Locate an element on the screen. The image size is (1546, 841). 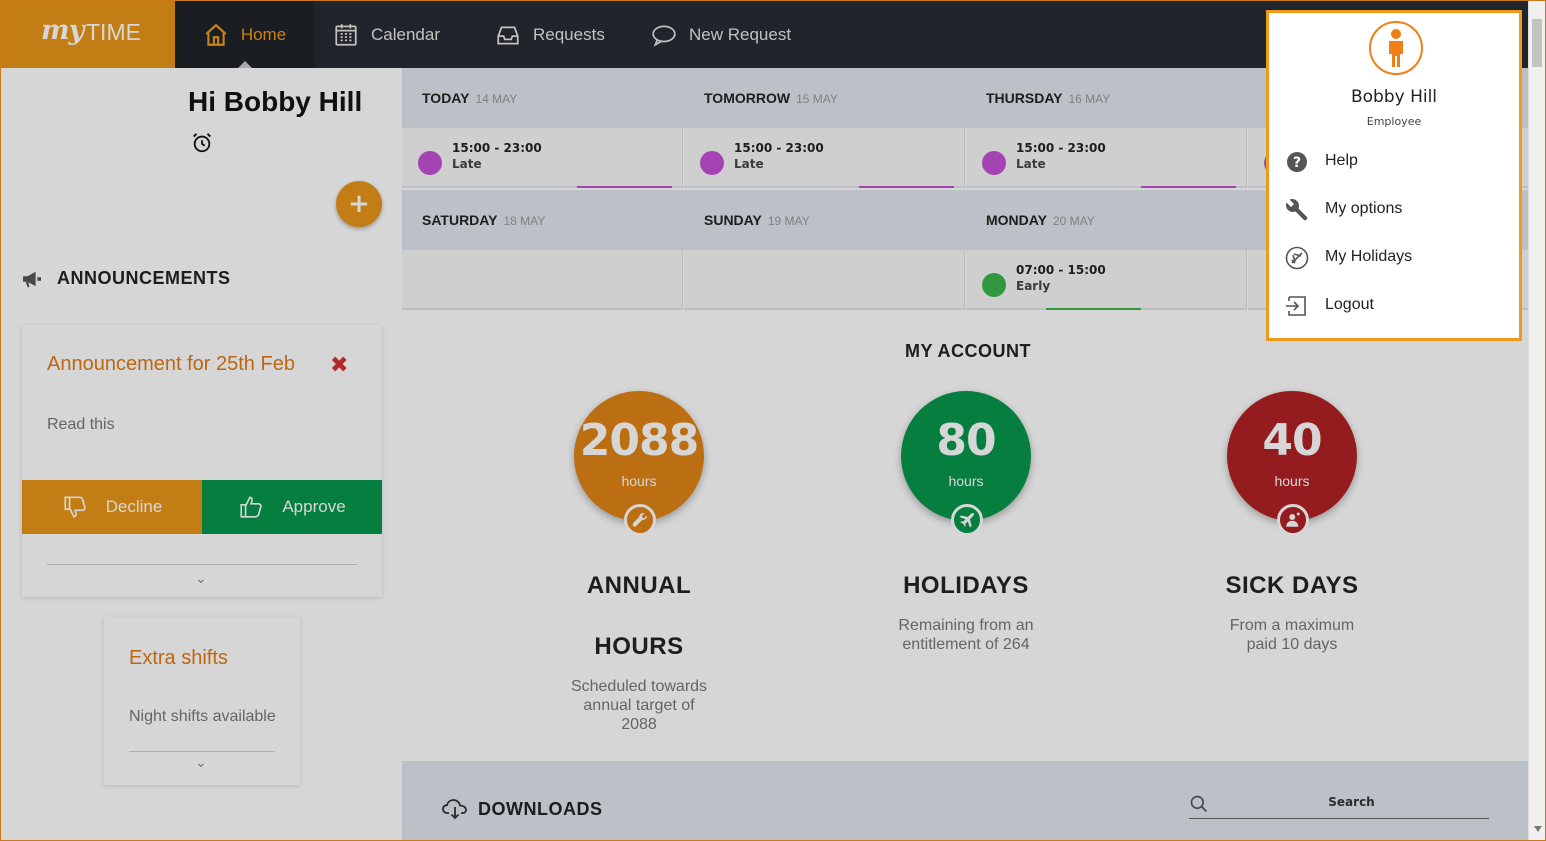
scrollbar-thumb is located at coordinates (1537, 43).